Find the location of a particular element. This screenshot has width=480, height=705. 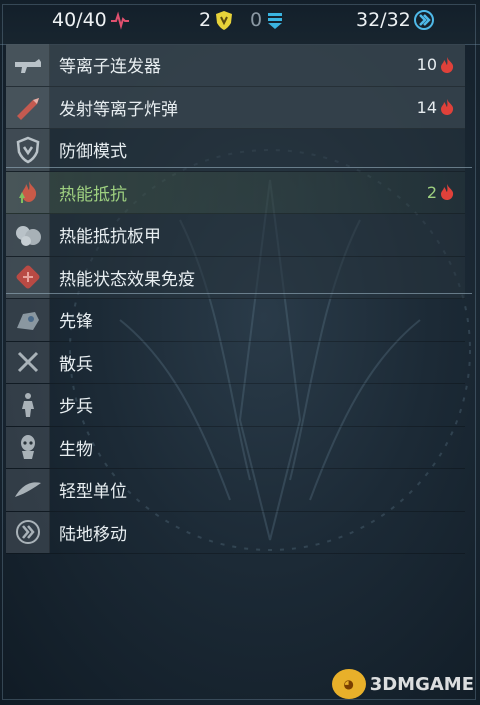

ability-name: 热能抵抗 is located at coordinates (93, 194).